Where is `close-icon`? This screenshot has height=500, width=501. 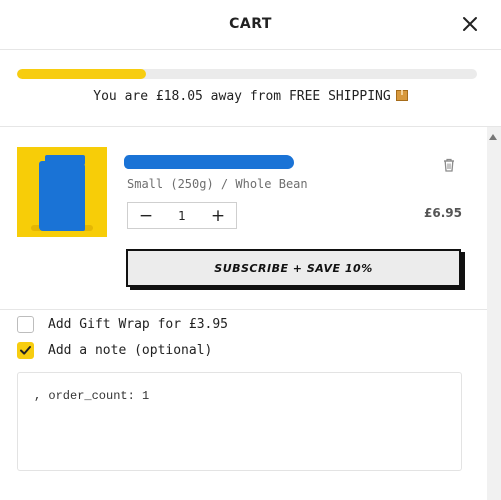
close-icon is located at coordinates (470, 24).